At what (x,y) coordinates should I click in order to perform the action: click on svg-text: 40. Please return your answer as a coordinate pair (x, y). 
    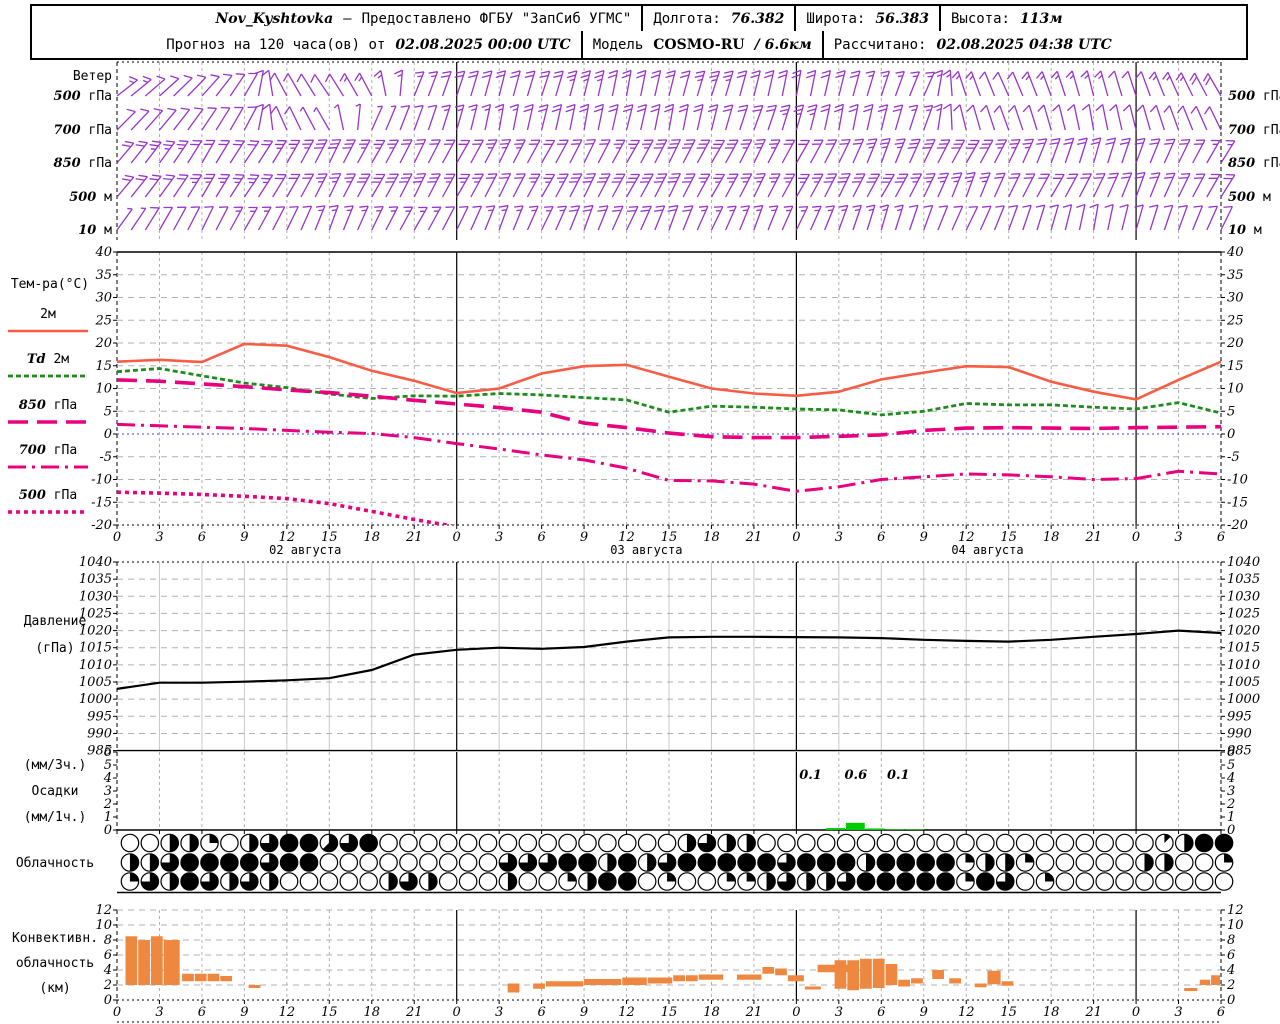
    Looking at the image, I should click on (103, 252).